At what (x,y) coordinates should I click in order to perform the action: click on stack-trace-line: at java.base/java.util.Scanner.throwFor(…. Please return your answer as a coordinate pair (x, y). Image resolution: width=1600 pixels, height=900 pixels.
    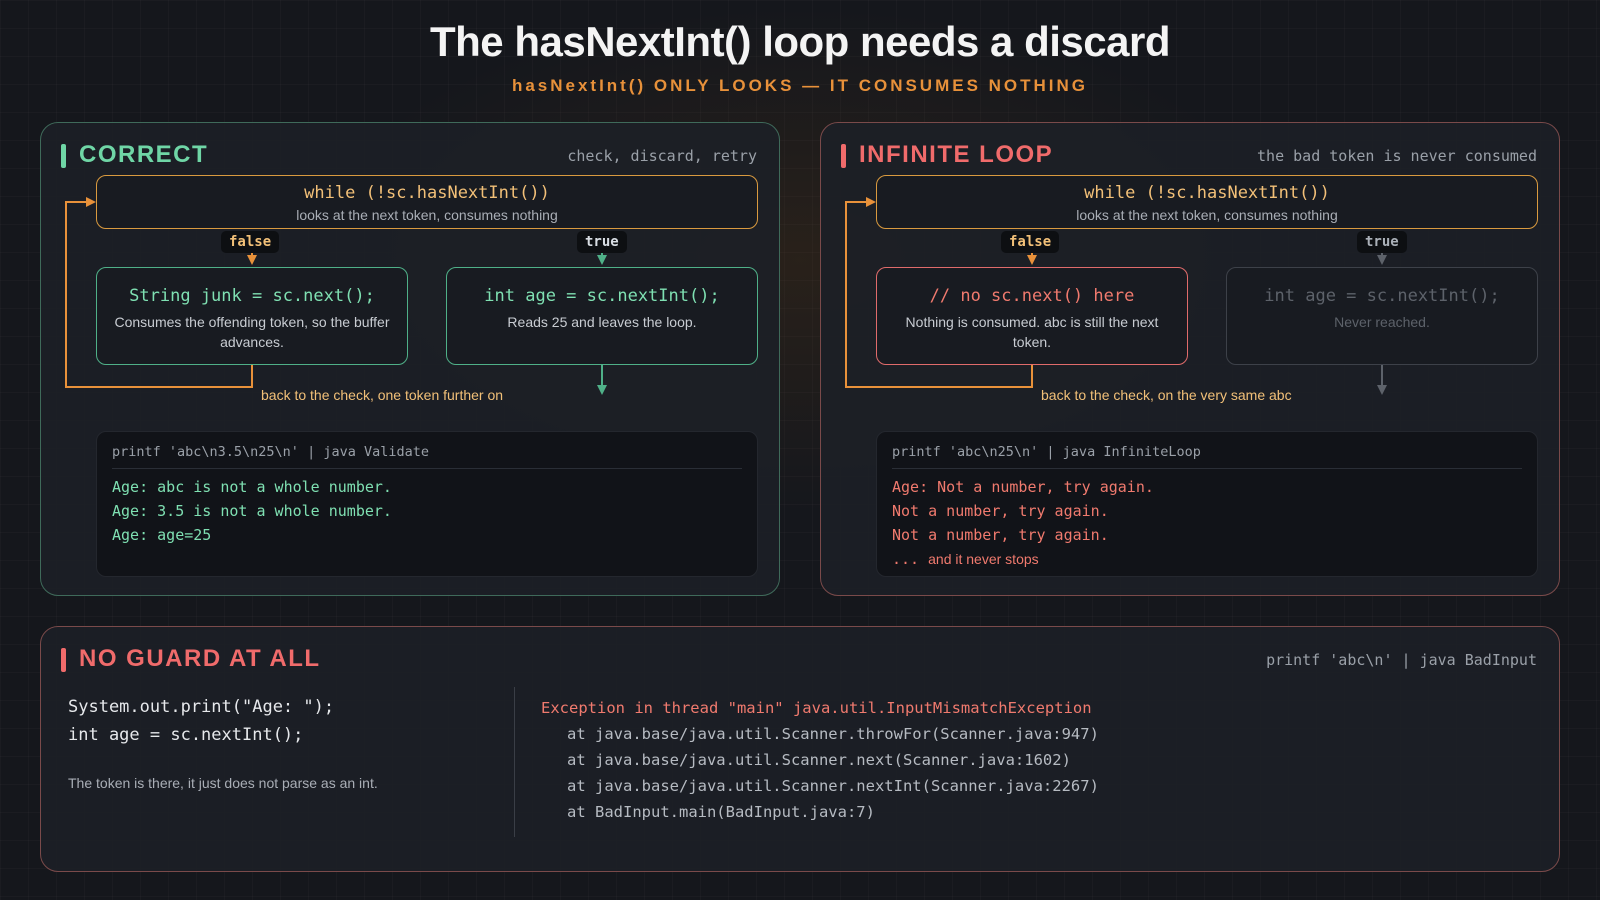
    Looking at the image, I should click on (833, 734).